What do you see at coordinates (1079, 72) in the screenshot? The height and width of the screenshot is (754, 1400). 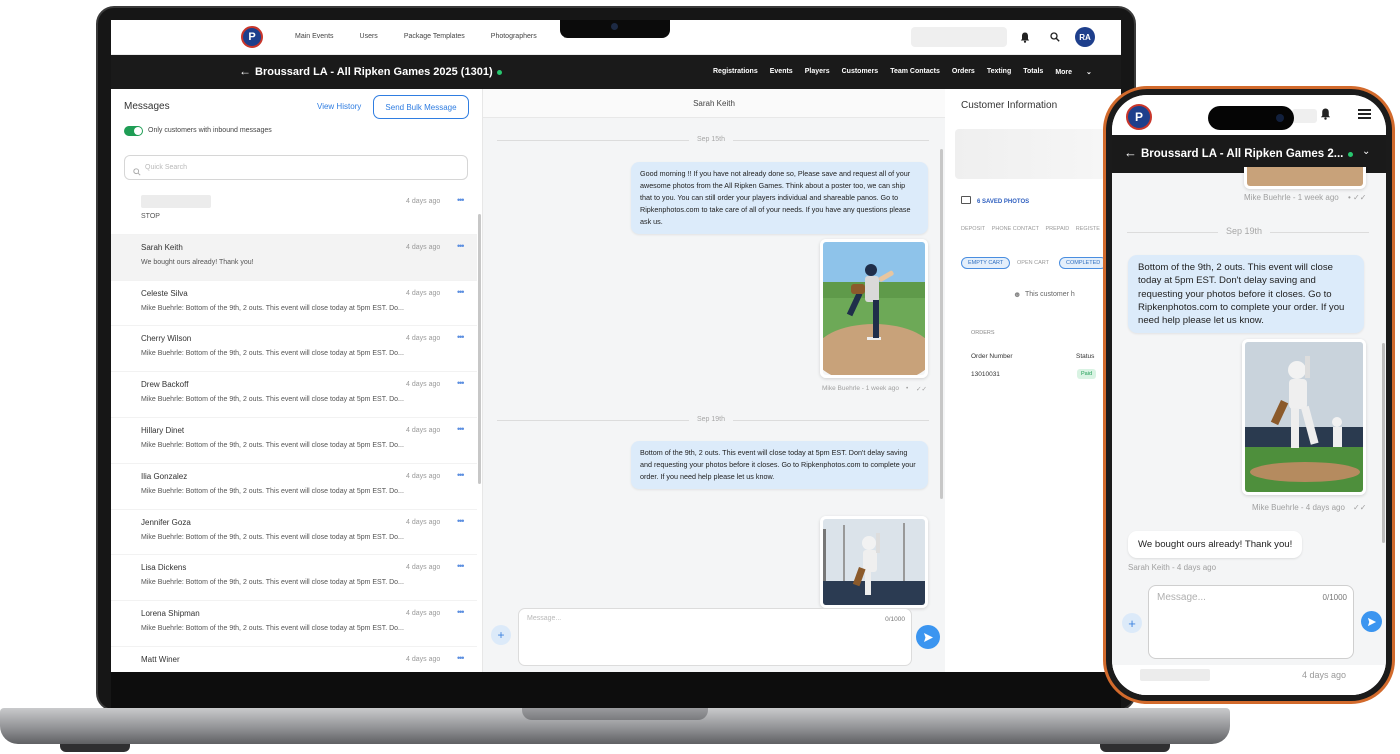 I see `event-nav-more: More ⌄` at bounding box center [1079, 72].